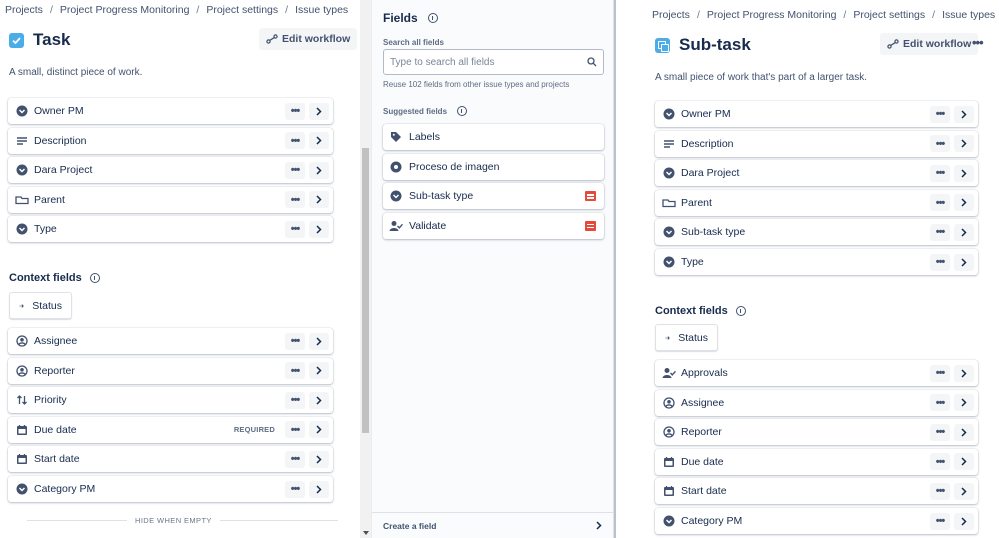  I want to click on search-field, so click(493, 62).